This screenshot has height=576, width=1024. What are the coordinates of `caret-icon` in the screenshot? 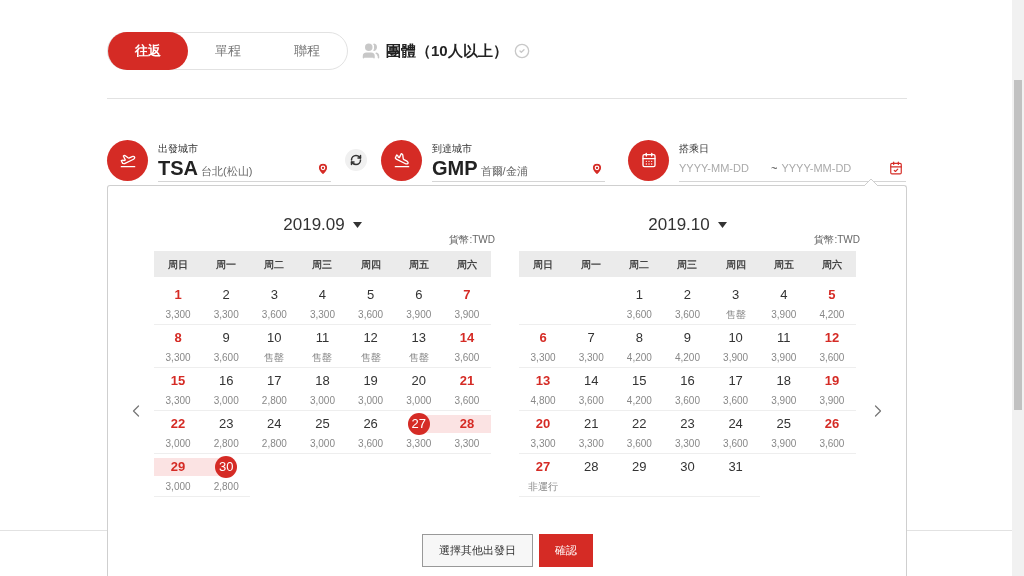 It's located at (357, 224).